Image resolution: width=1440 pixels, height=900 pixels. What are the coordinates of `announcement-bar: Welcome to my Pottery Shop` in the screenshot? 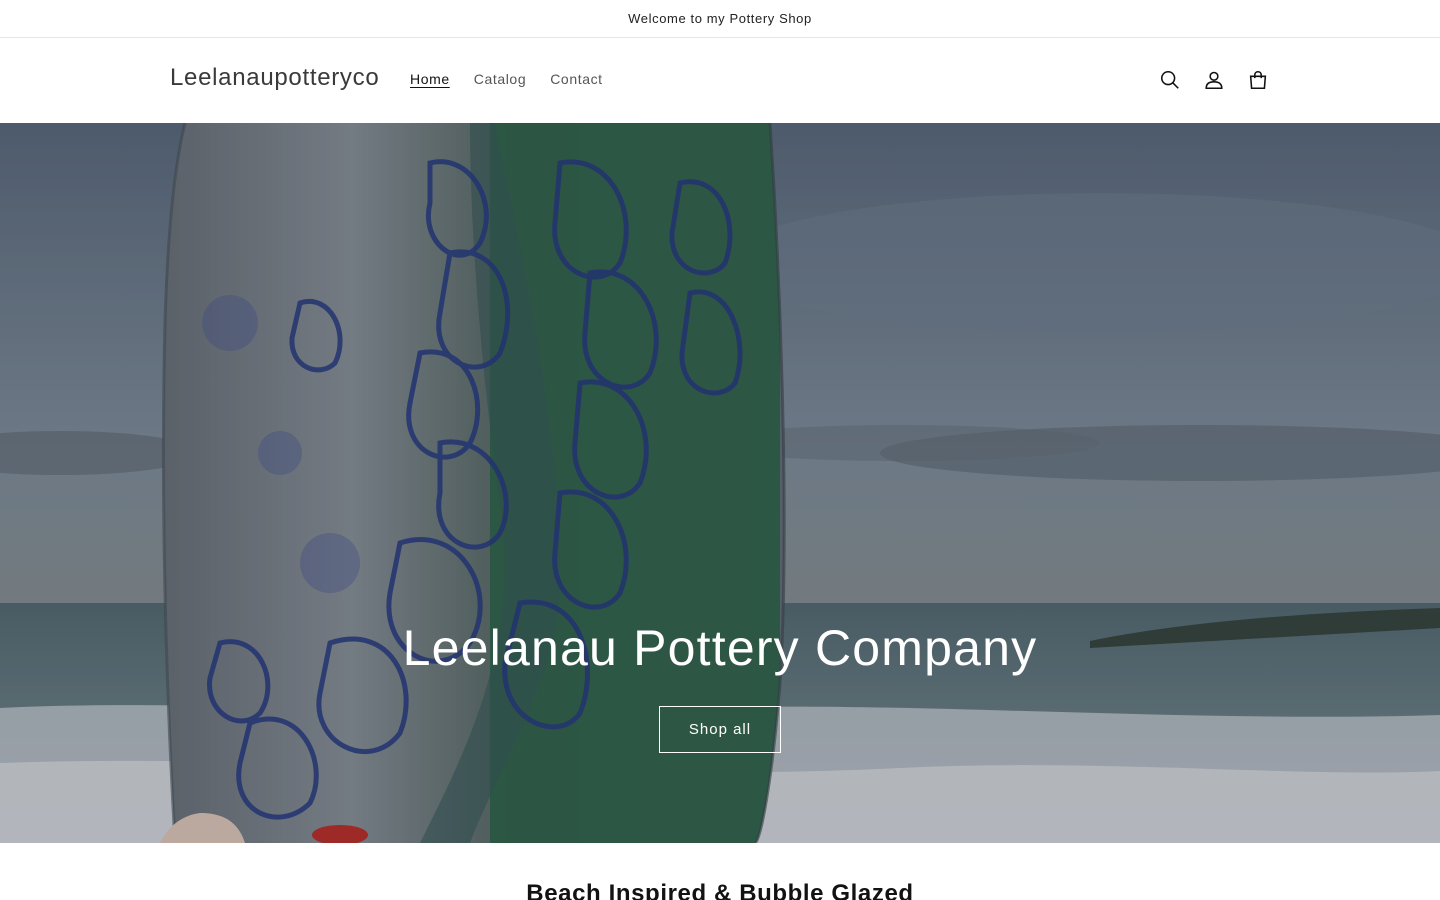 It's located at (720, 19).